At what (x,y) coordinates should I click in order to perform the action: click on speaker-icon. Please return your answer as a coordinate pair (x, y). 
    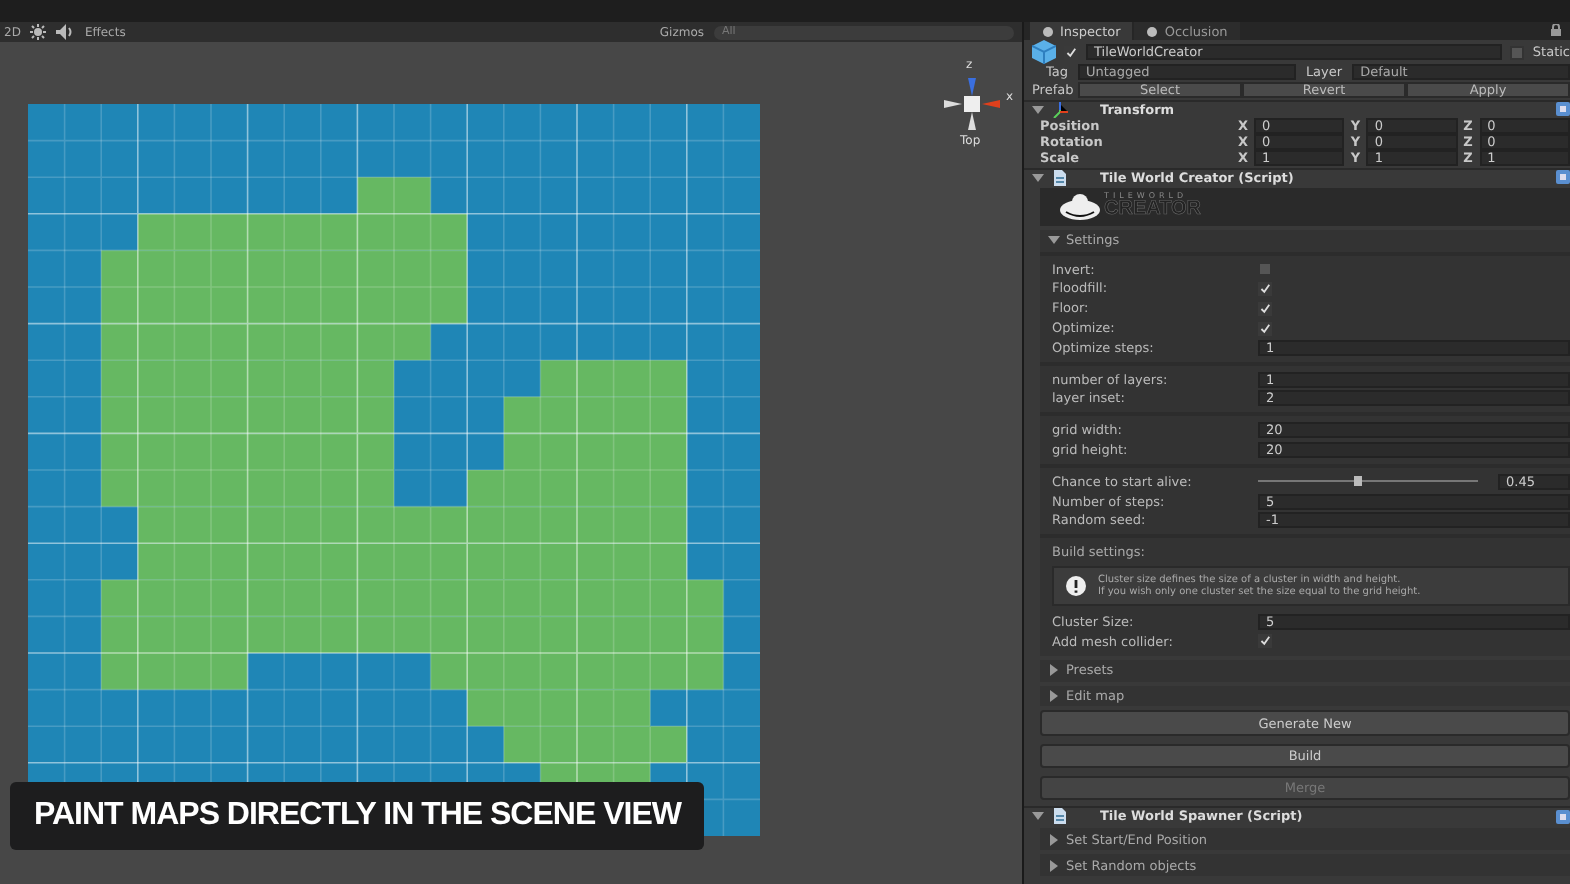
    Looking at the image, I should click on (65, 32).